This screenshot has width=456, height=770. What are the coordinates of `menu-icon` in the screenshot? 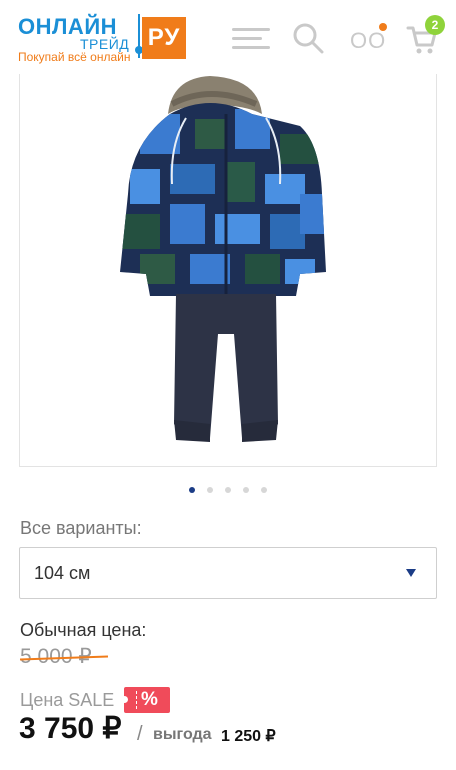 It's located at (251, 39).